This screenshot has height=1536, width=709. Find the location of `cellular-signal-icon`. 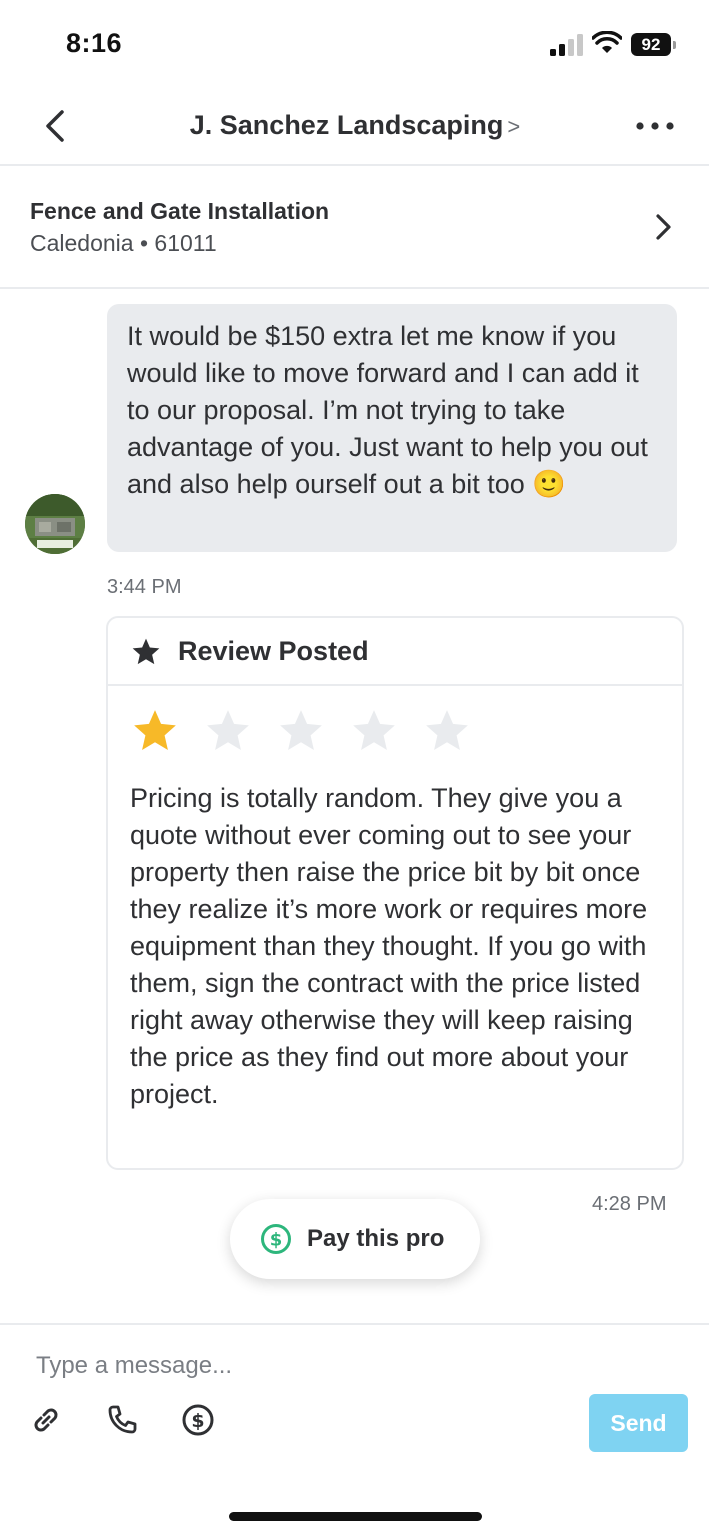

cellular-signal-icon is located at coordinates (566, 45).